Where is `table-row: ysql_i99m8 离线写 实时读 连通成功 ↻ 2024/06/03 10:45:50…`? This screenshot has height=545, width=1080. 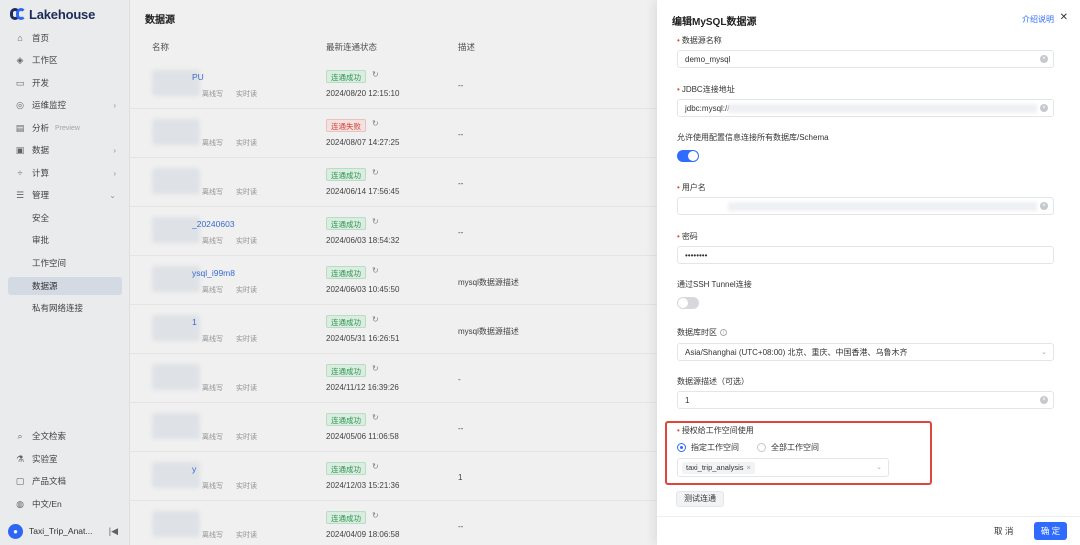
table-row: ysql_i99m8 离线写 实时读 连通成功 ↻ 2024/06/03 10:45:50… is located at coordinates (393, 280).